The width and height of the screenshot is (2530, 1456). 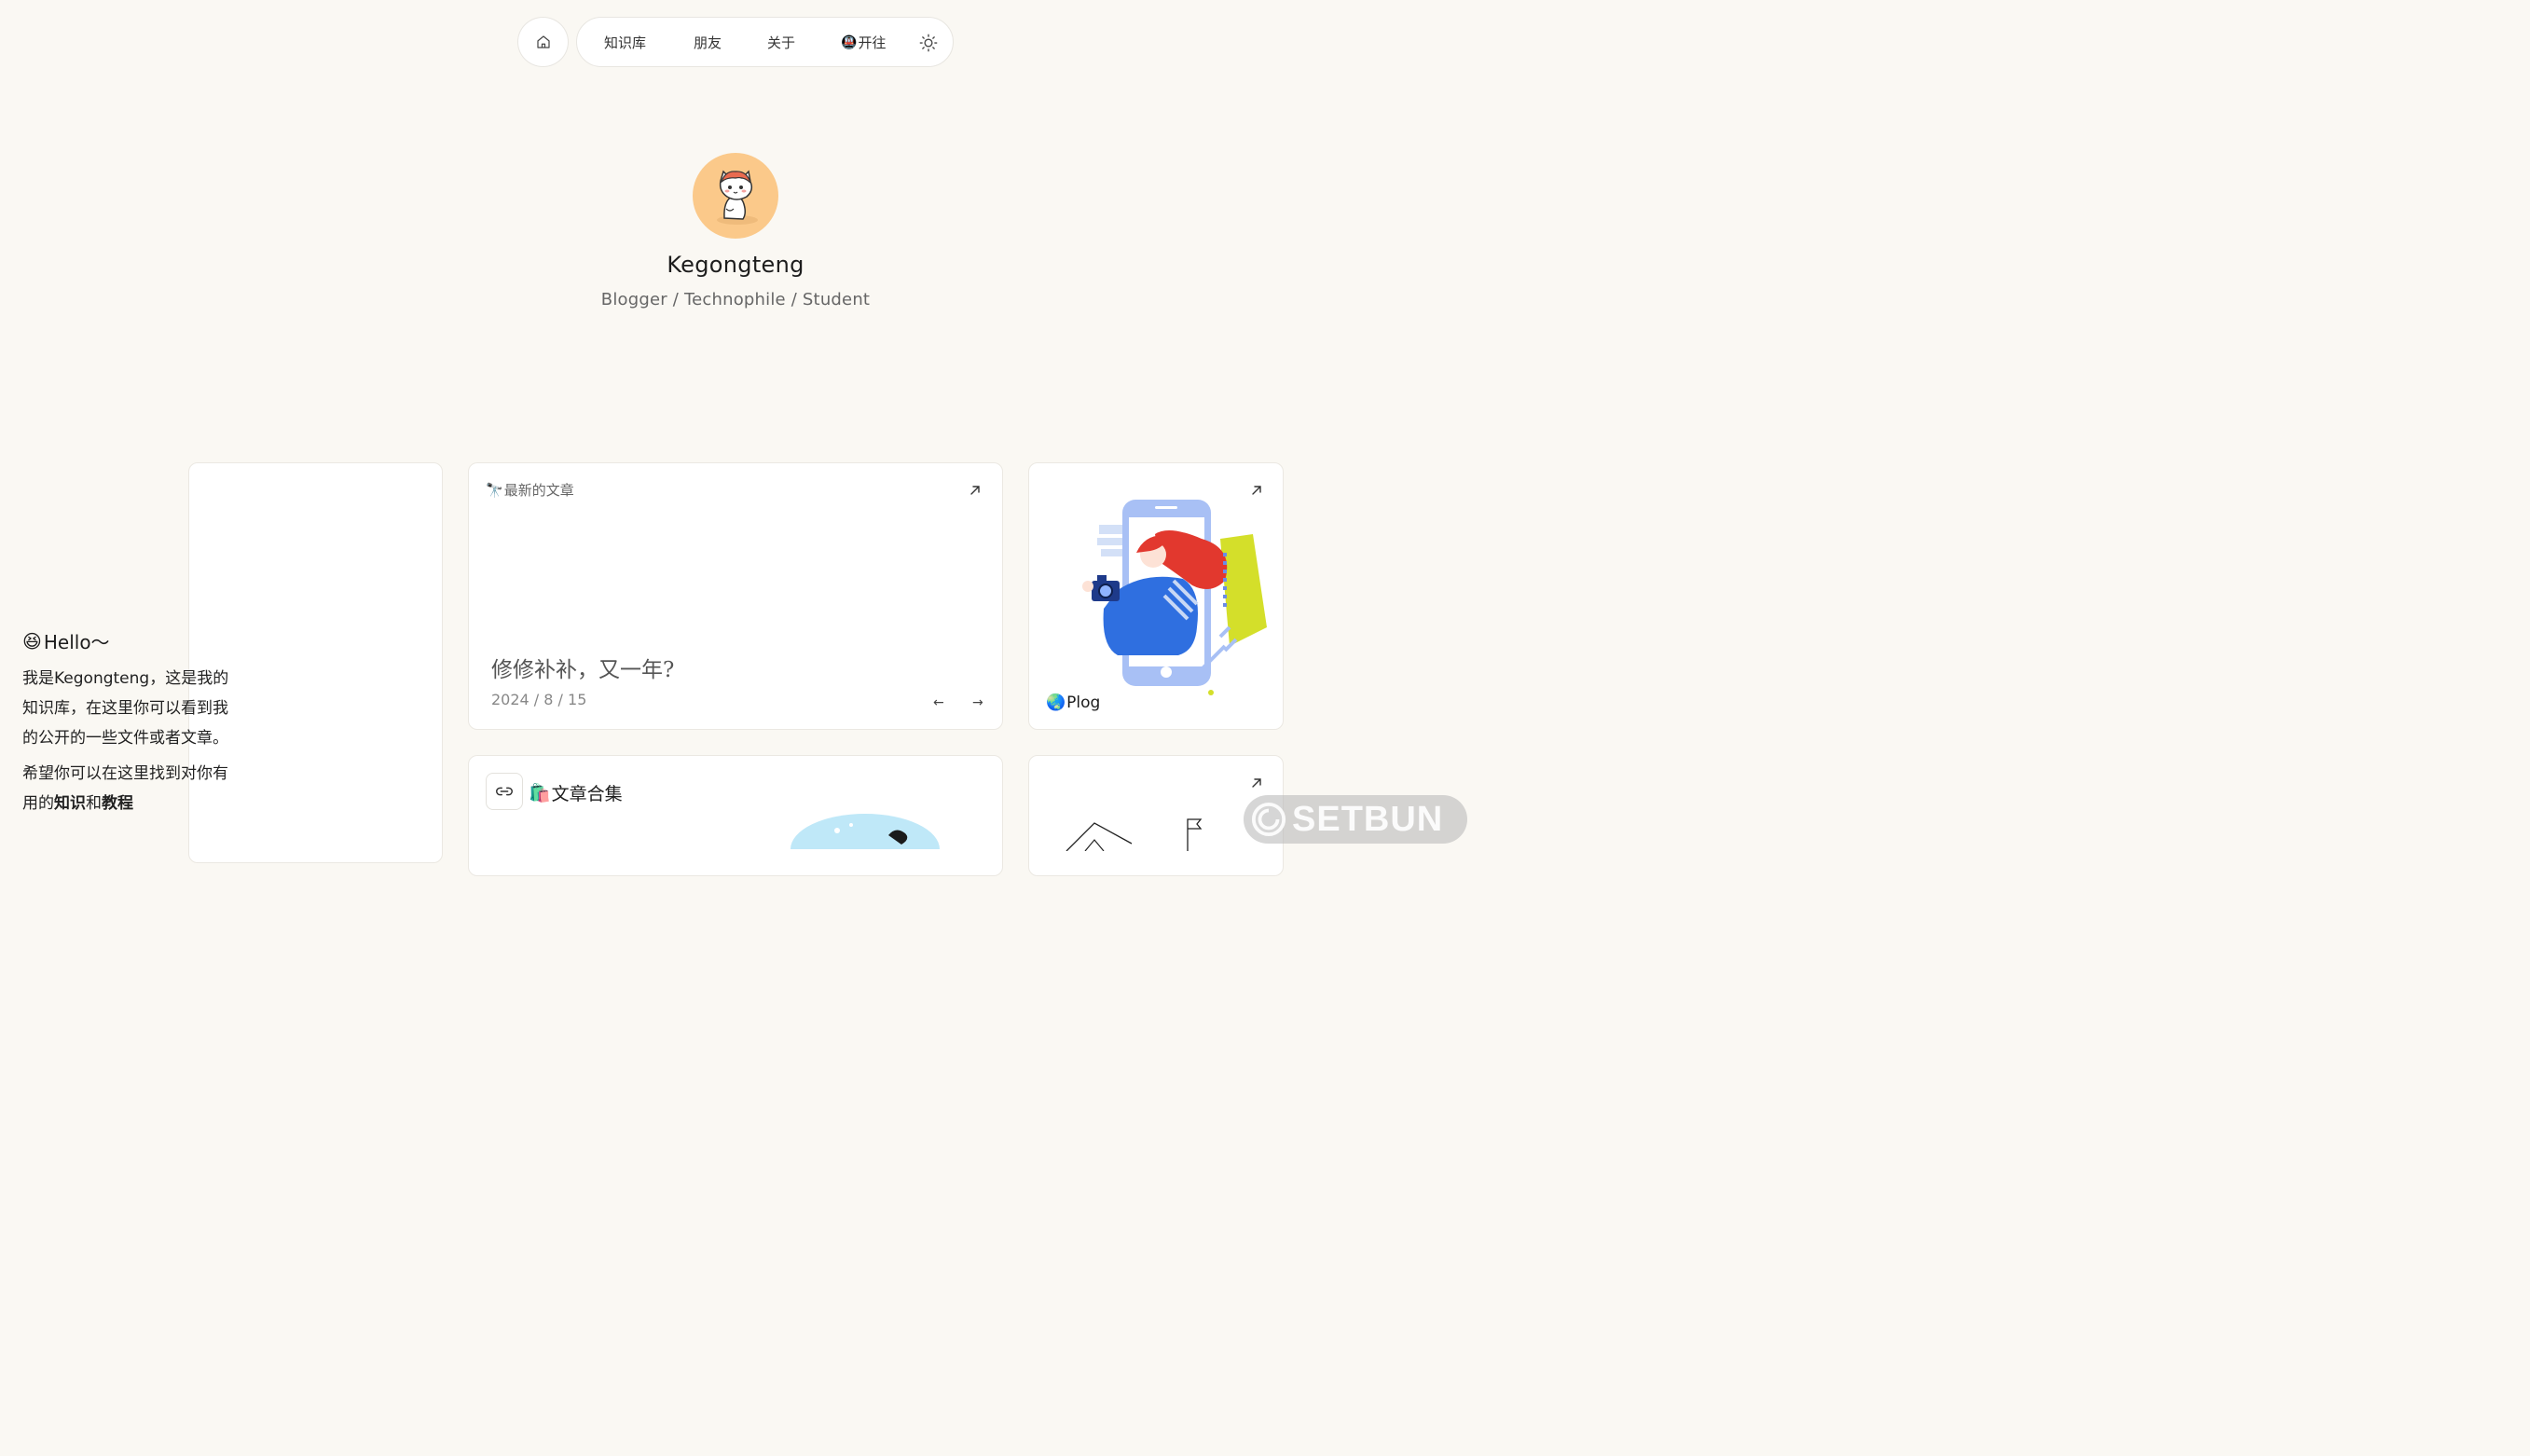 I want to click on plog-label-text: Plog, so click(x=1083, y=703).